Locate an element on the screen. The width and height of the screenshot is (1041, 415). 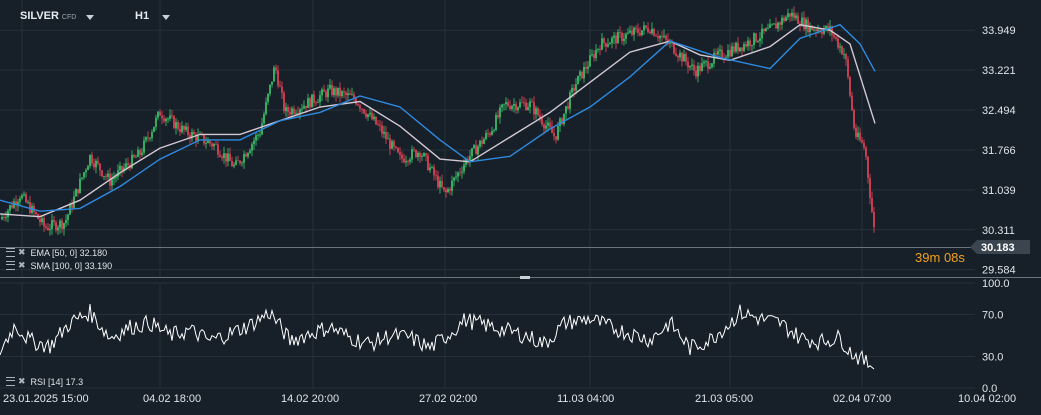
sma-legend: ✖ SMA [100, 0] 33.190 is located at coordinates (59, 265).